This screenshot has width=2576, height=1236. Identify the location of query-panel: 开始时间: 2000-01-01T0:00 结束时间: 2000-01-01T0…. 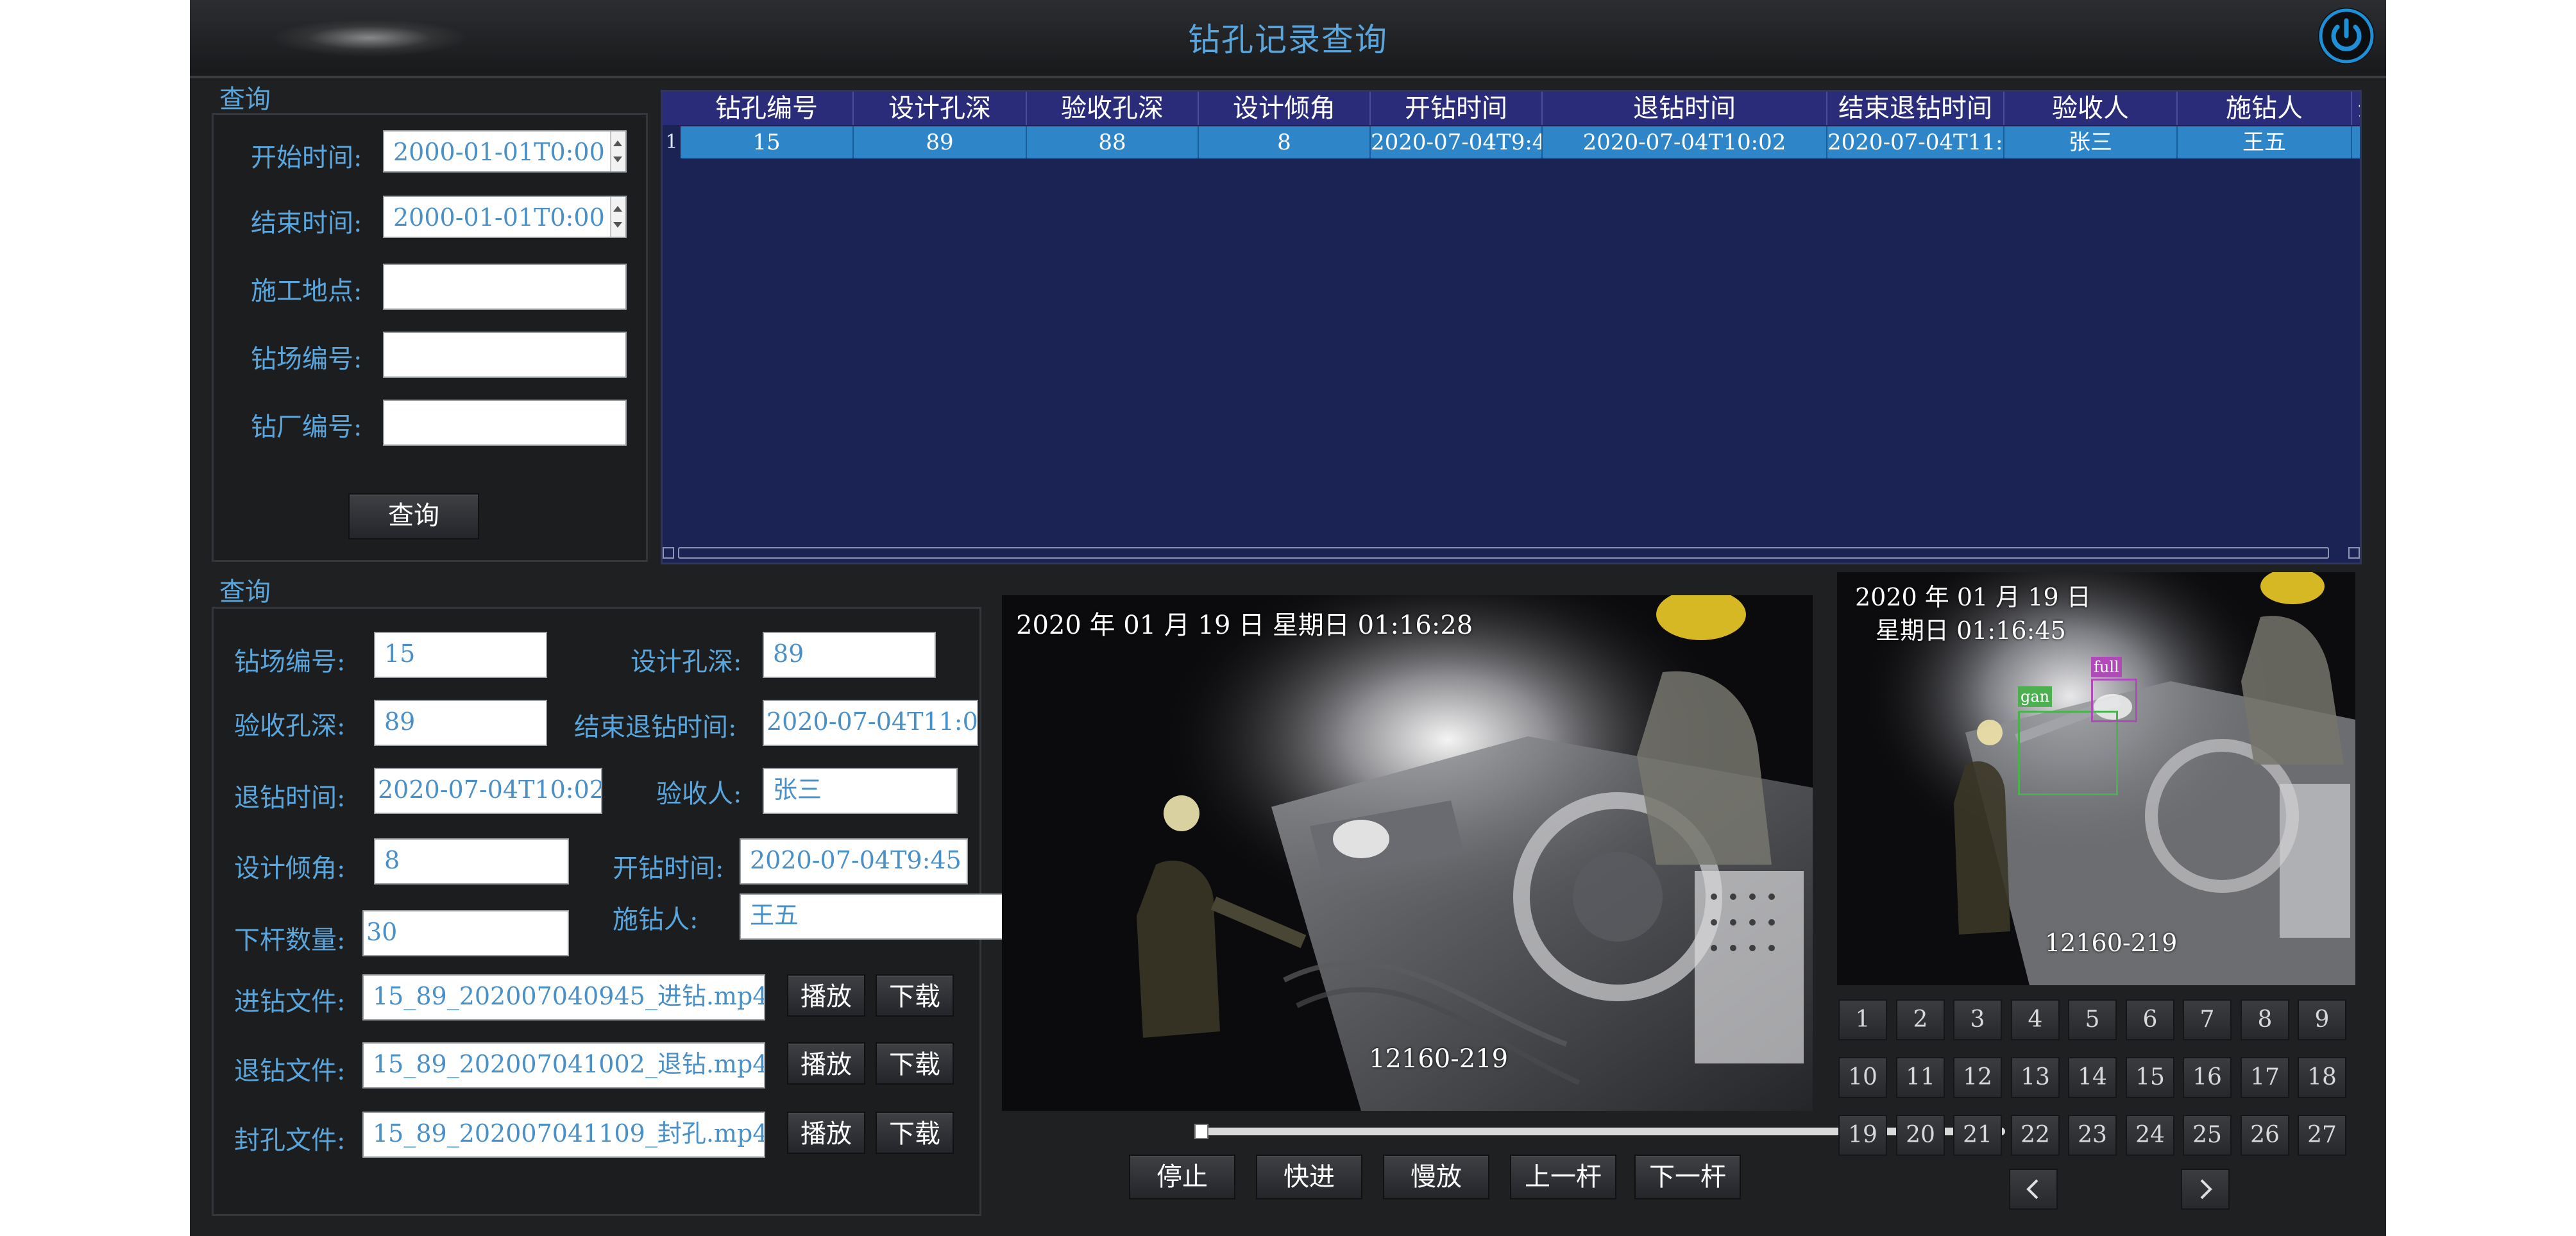
(430, 337).